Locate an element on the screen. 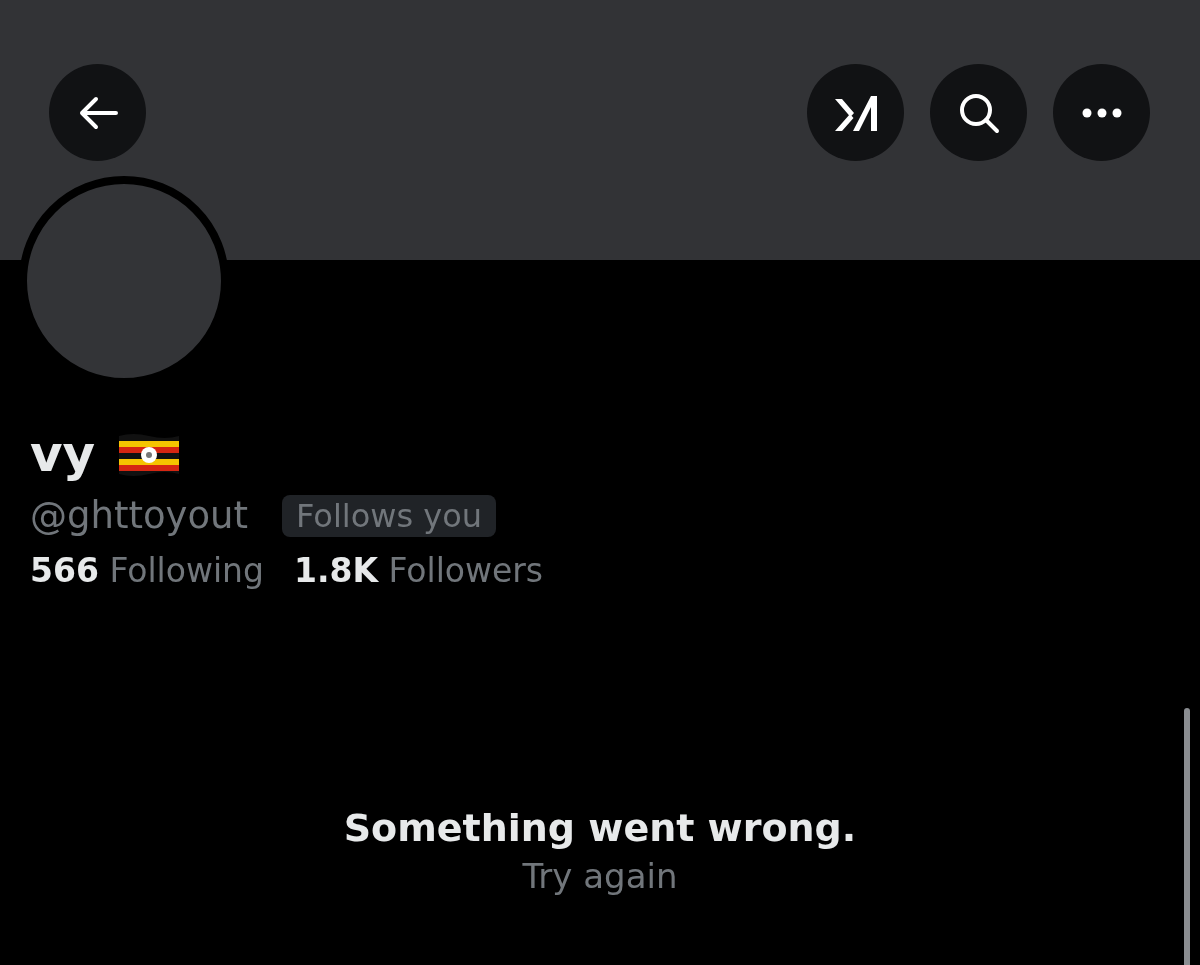 This screenshot has width=1200, height=965. try-again-link: Try again is located at coordinates (600, 876).